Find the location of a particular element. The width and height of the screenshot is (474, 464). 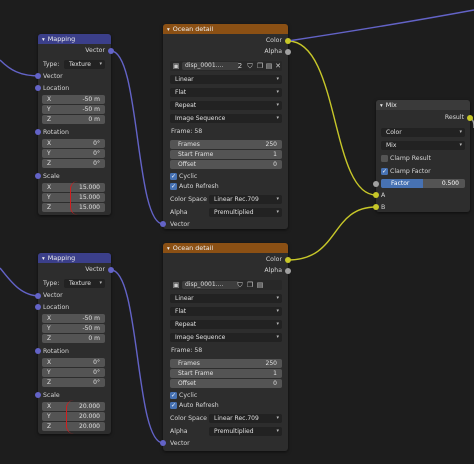

mapping2-scale-socket is located at coordinates (38, 395).